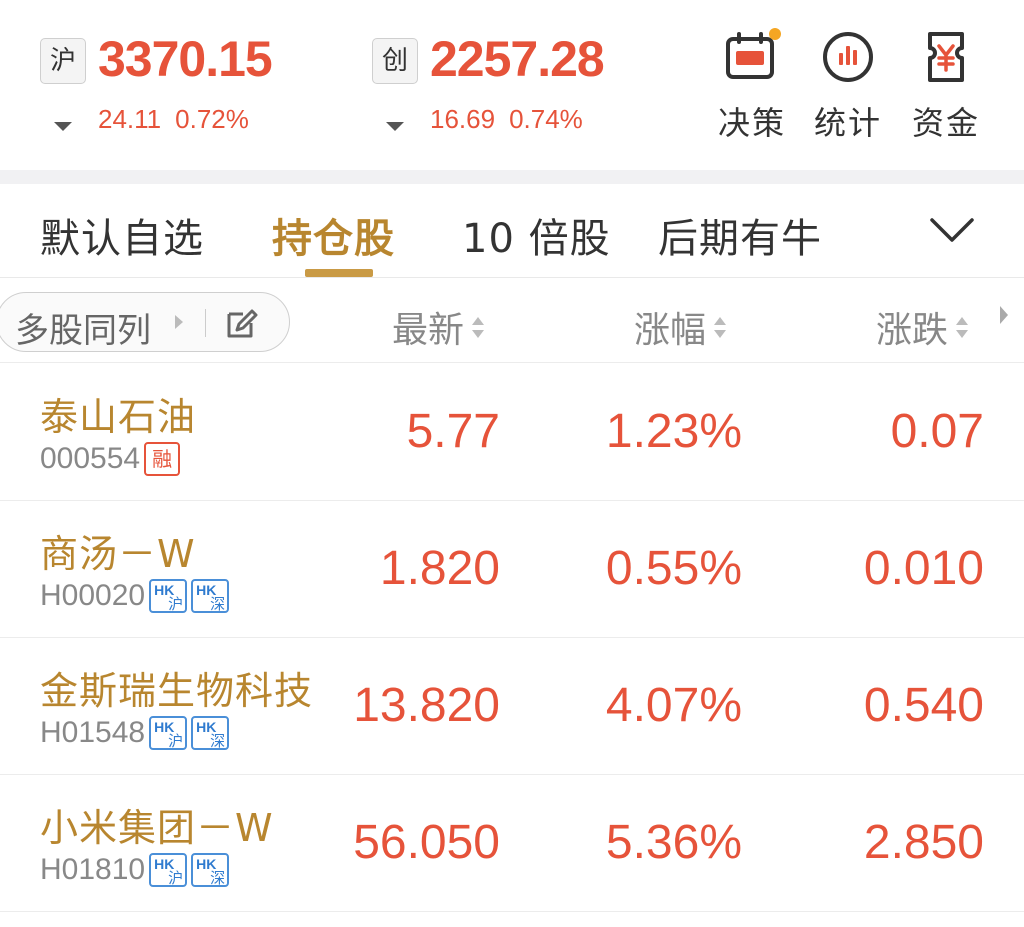 This screenshot has width=1024, height=927. Describe the element at coordinates (122, 235) in the screenshot. I see `tab-default-watchlist: 默认自选` at that location.